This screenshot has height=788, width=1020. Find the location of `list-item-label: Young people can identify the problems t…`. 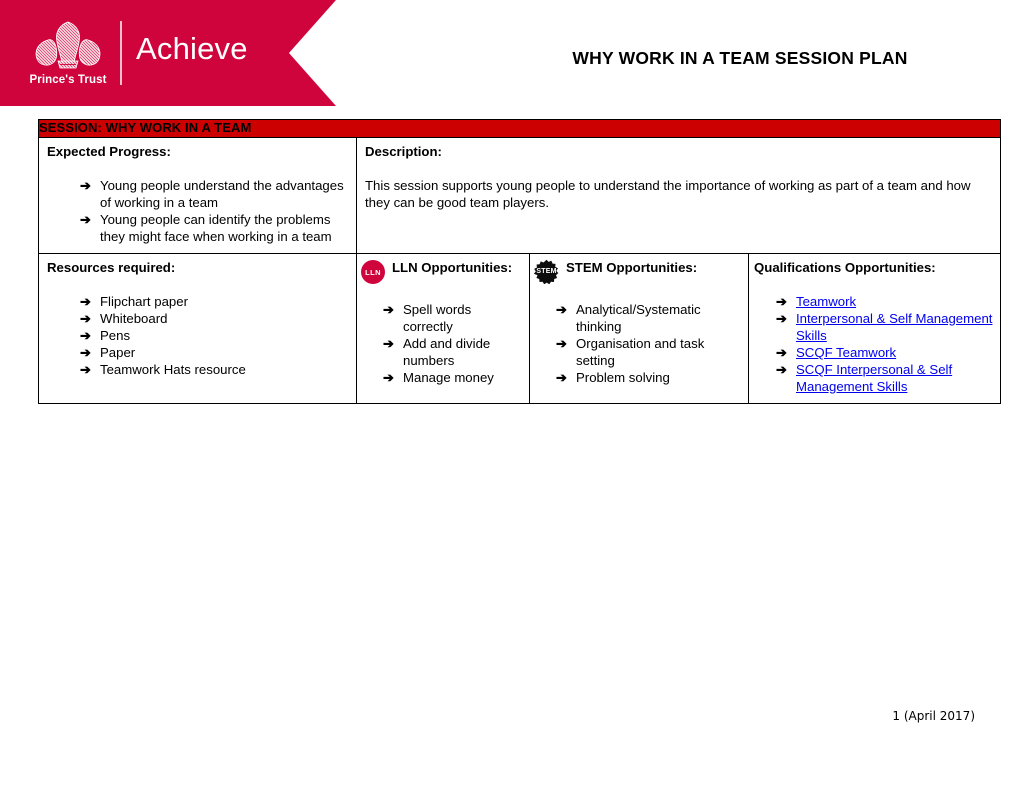

list-item-label: Young people can identify the problems t… is located at coordinates (216, 228).